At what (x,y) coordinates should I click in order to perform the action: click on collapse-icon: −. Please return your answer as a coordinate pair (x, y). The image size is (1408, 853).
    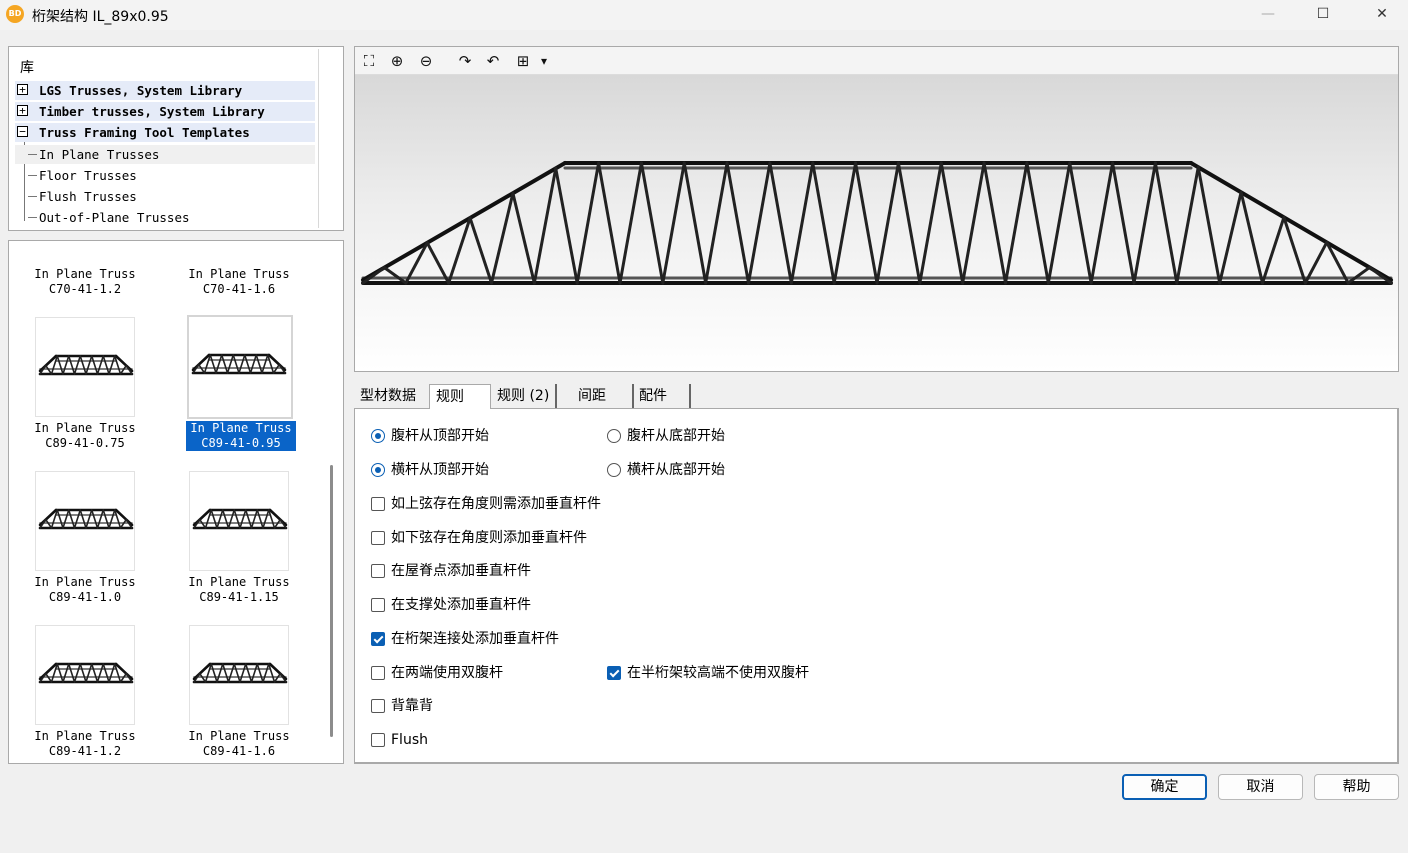
    Looking at the image, I should click on (22, 131).